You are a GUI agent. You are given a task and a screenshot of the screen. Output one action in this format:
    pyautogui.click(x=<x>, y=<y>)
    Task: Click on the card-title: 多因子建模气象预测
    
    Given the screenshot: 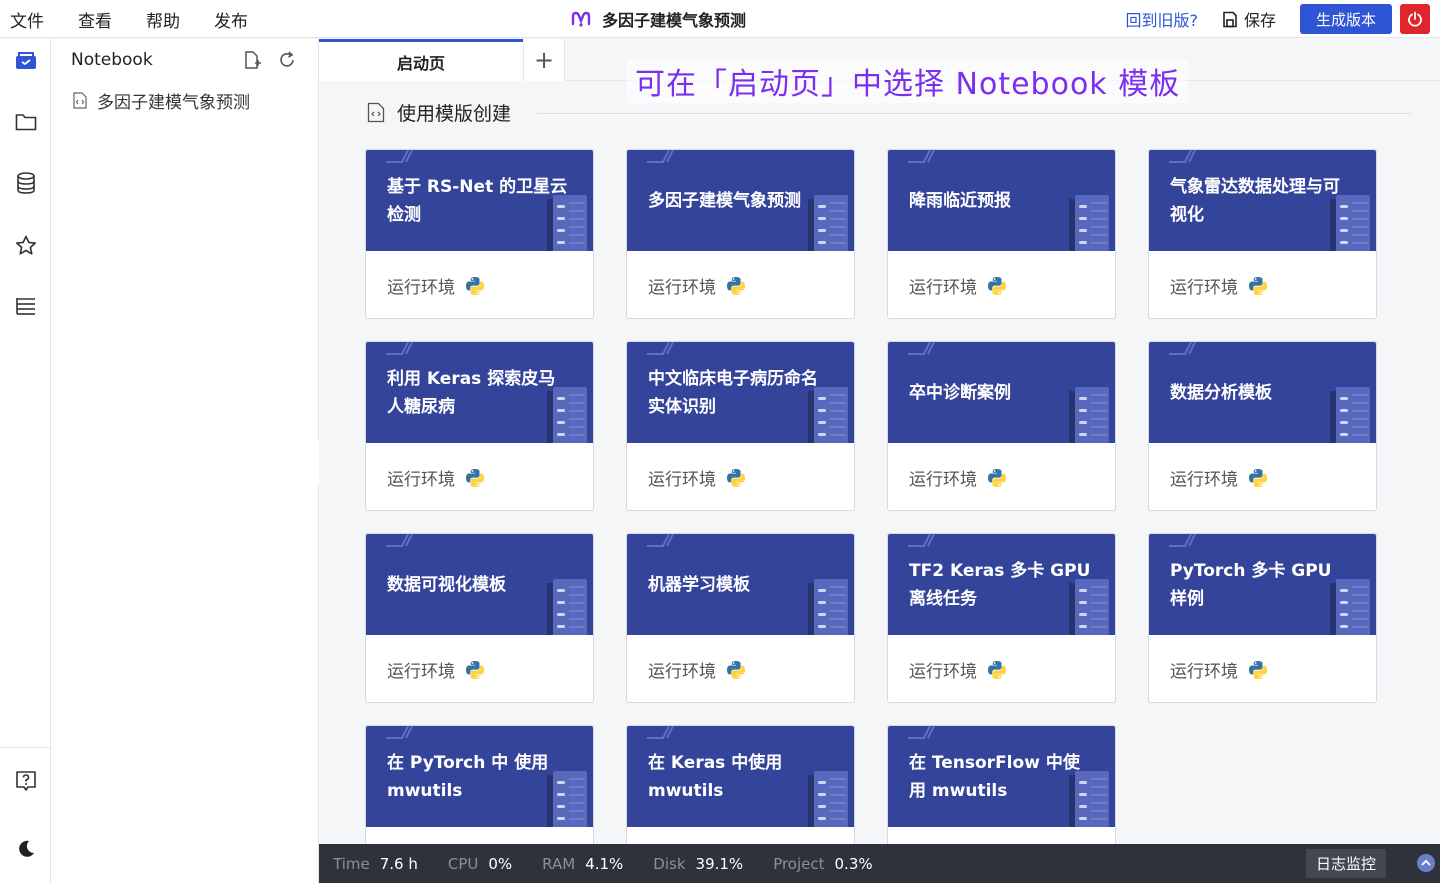 What is the action you would take?
    pyautogui.click(x=724, y=200)
    